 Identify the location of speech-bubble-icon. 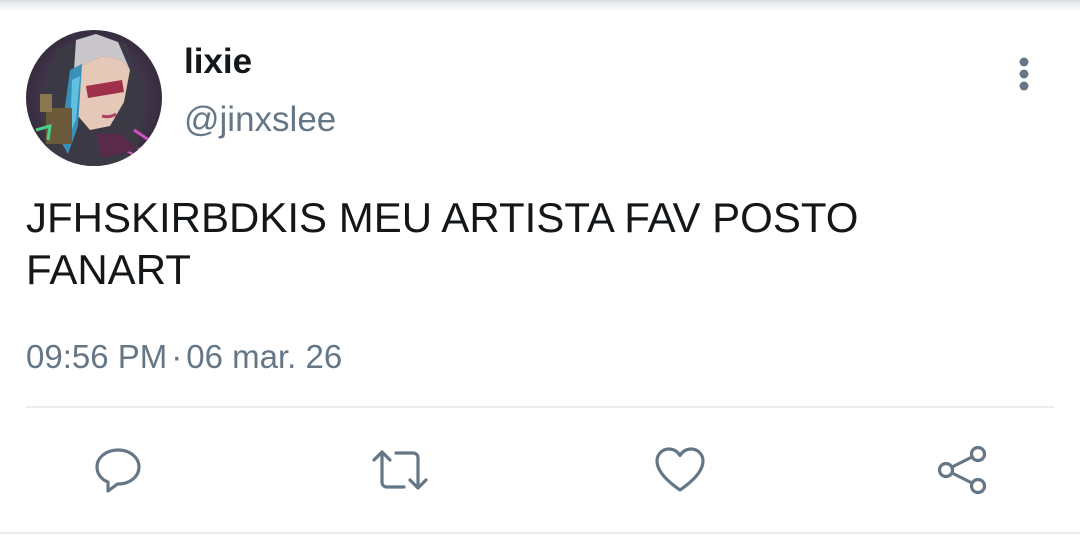
(118, 470).